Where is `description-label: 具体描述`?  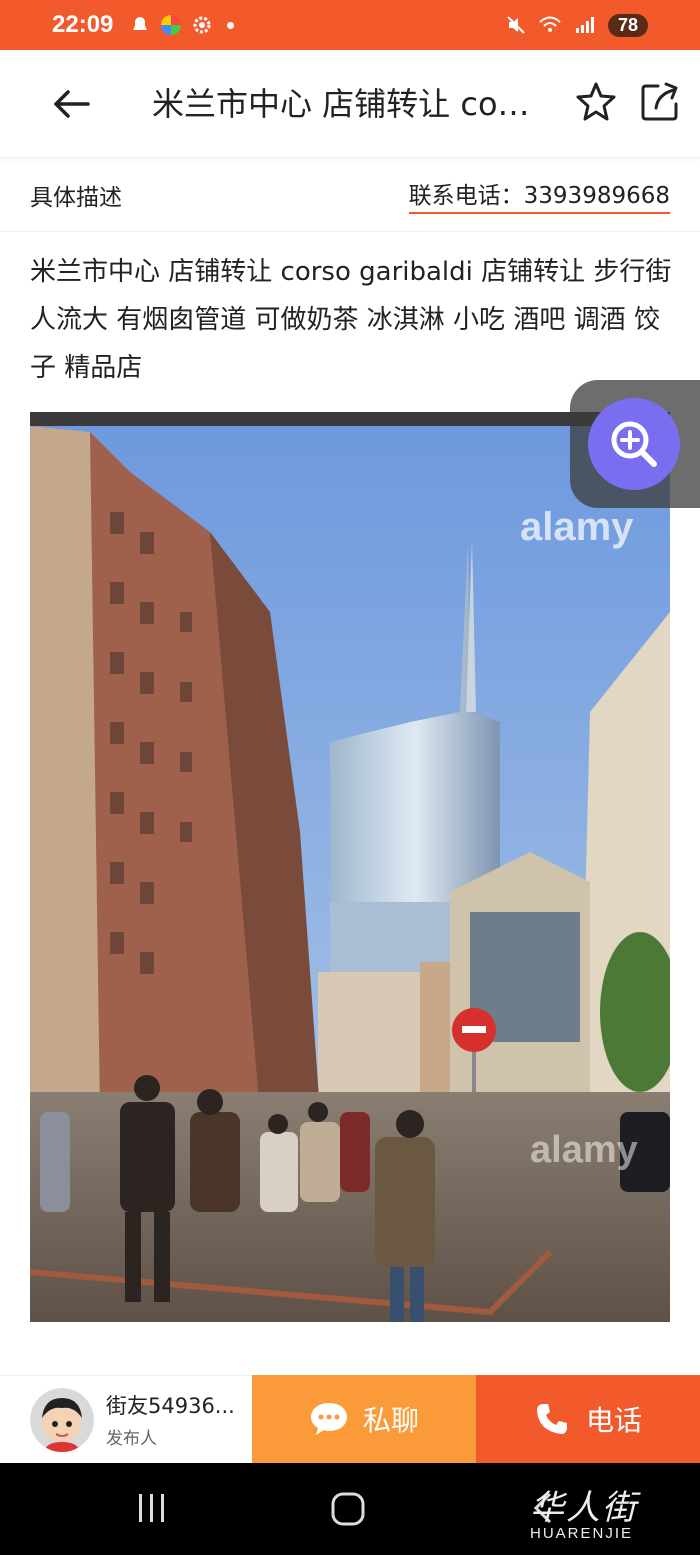
description-label: 具体描述 is located at coordinates (76, 197).